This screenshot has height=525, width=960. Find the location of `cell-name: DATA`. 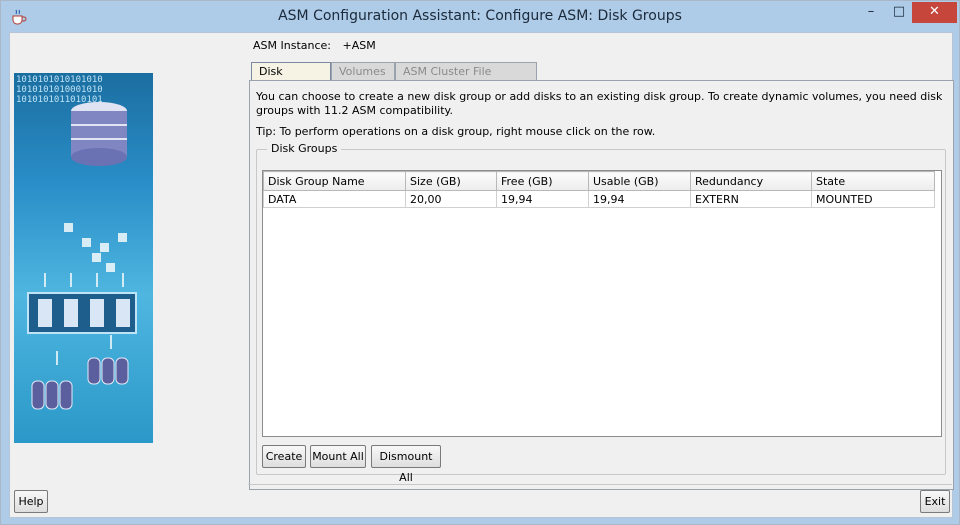

cell-name: DATA is located at coordinates (334, 199).